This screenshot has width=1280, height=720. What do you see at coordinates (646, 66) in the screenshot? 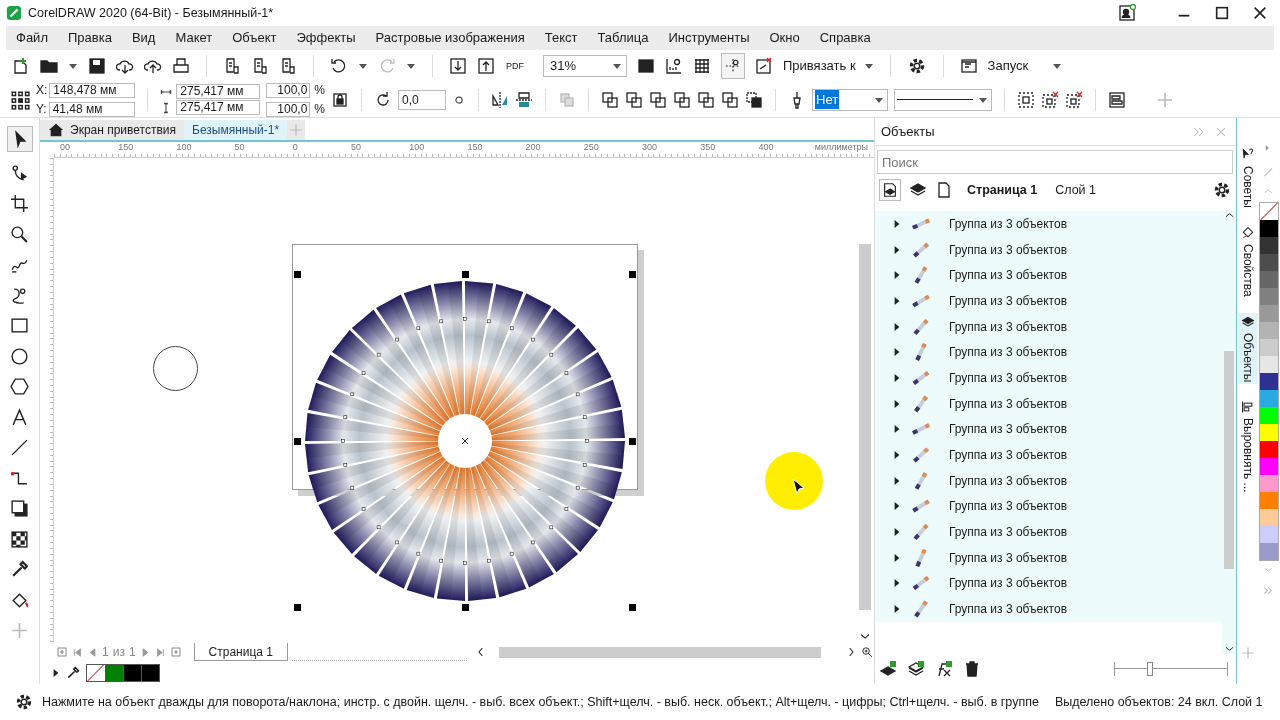
I see `full-screen-icon` at bounding box center [646, 66].